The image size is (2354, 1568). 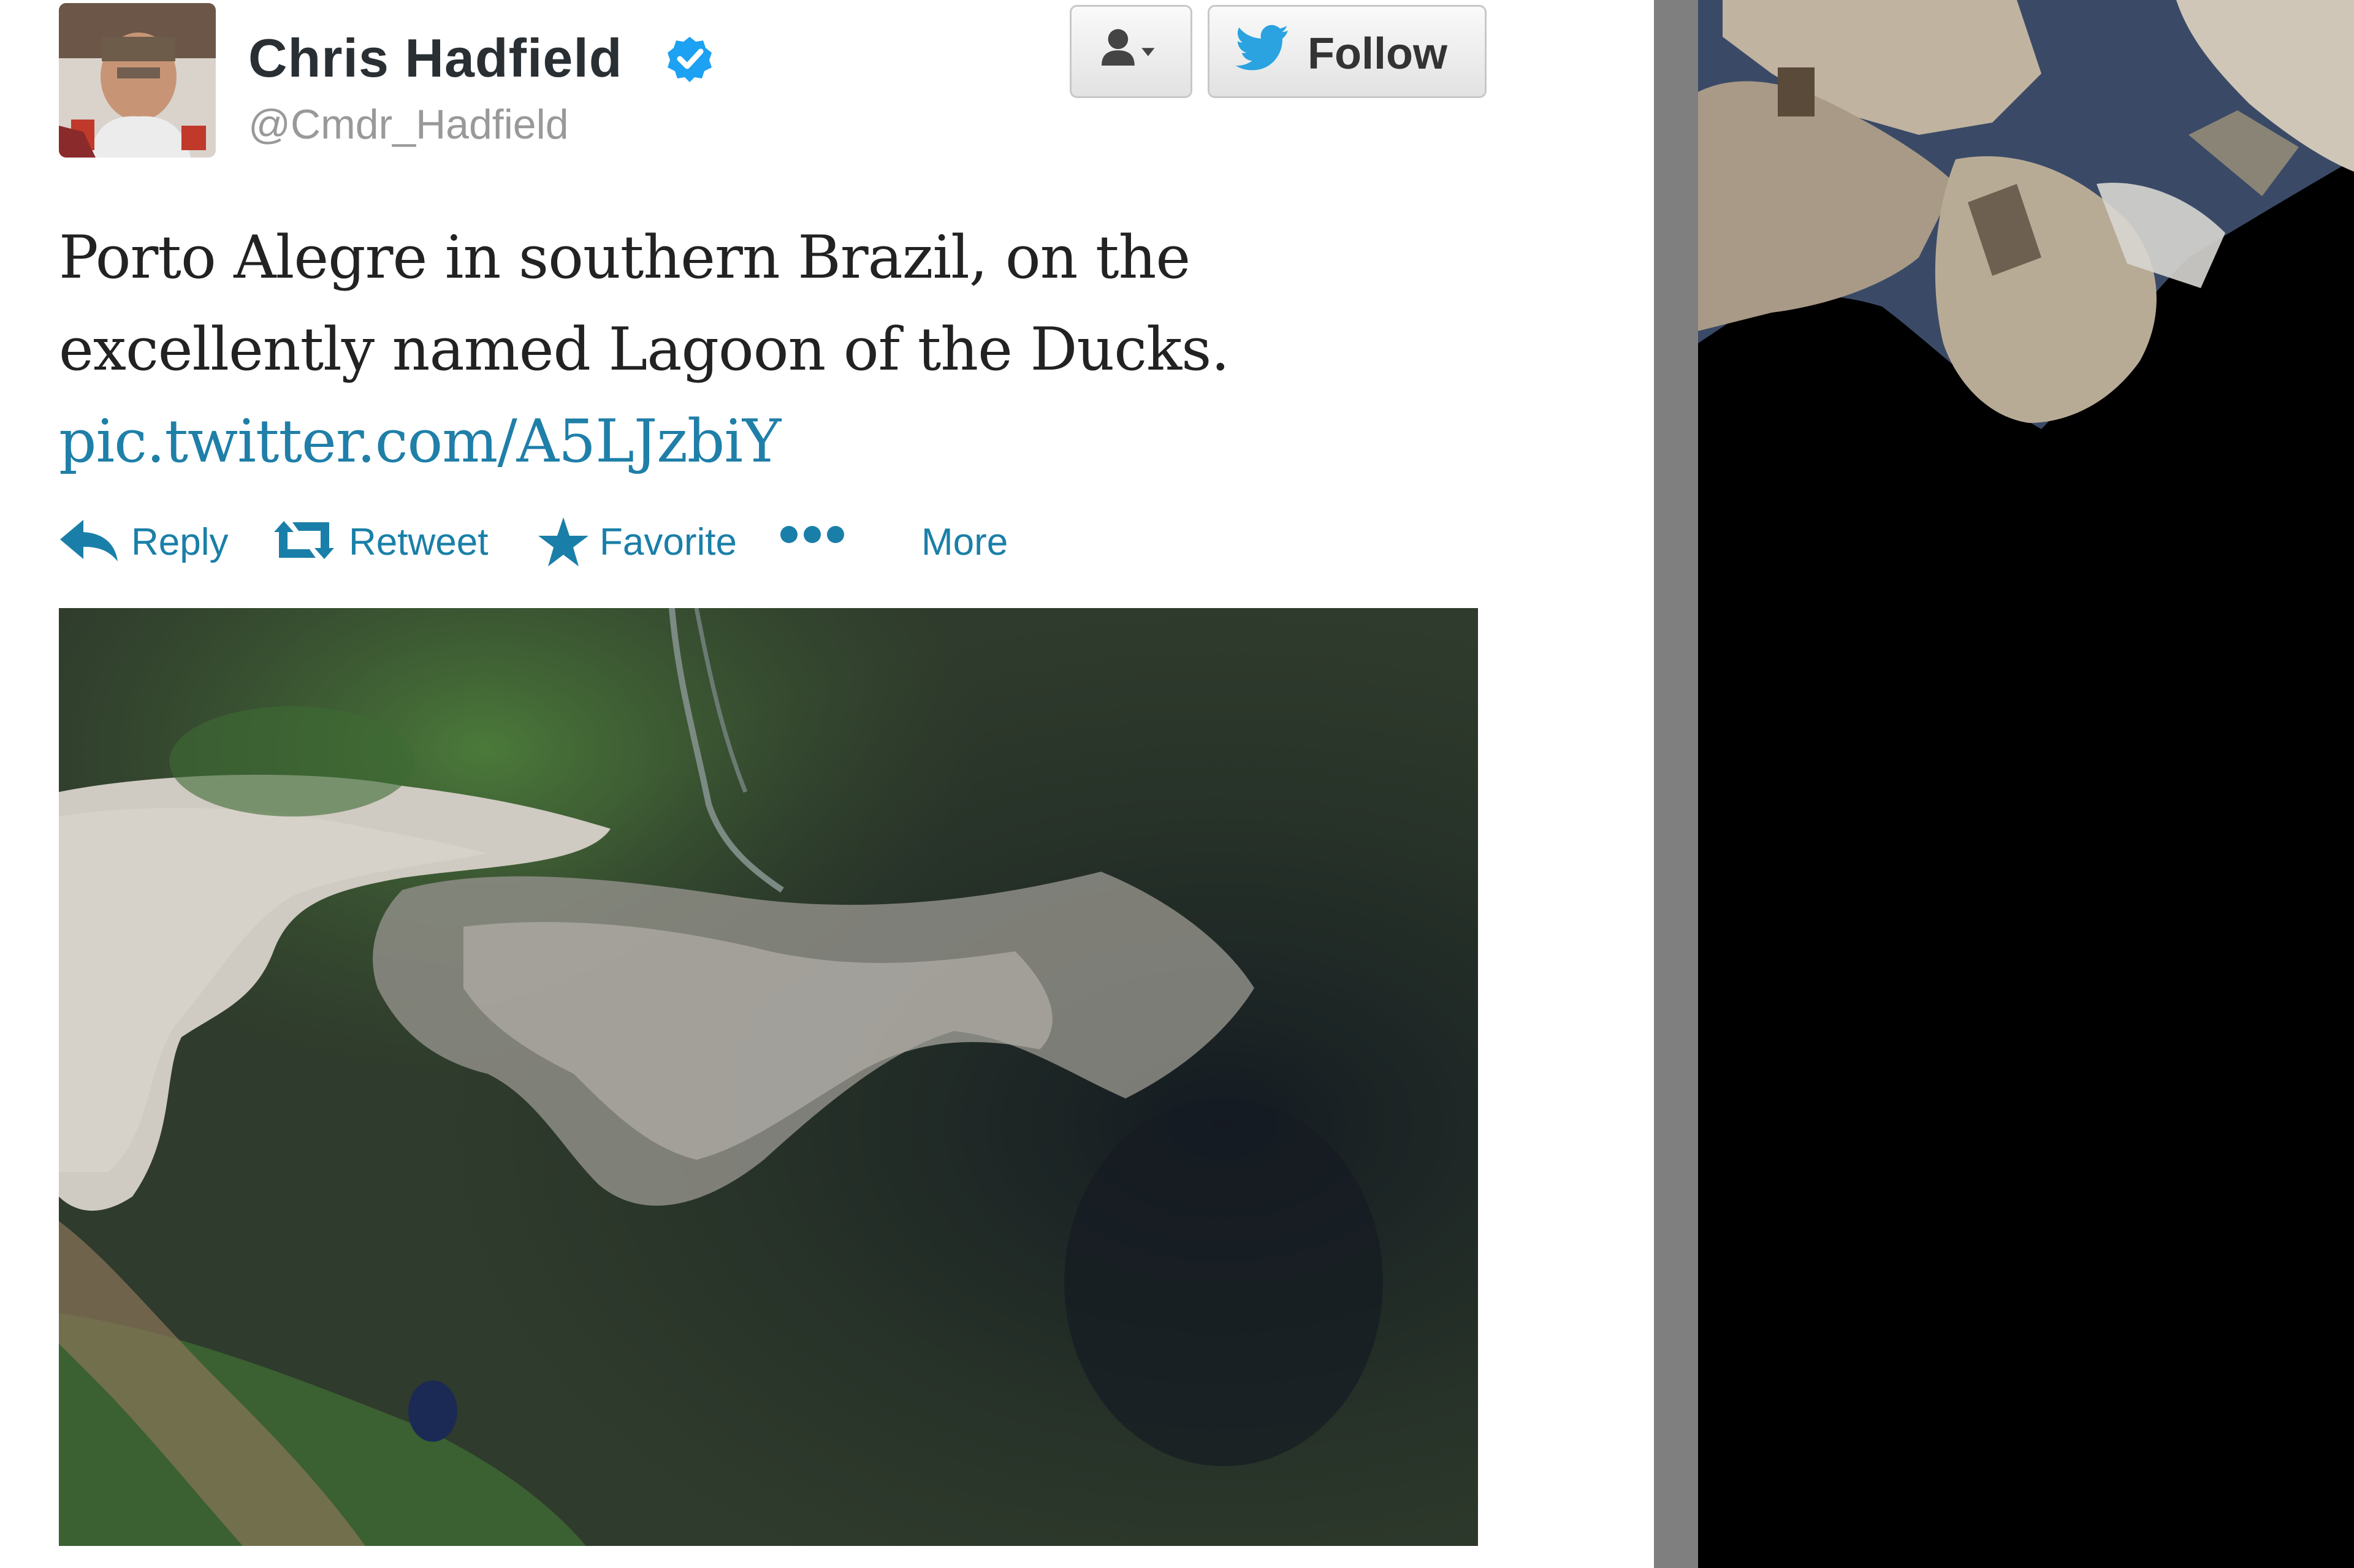 I want to click on user-actions-dropdown-button, so click(x=1131, y=51).